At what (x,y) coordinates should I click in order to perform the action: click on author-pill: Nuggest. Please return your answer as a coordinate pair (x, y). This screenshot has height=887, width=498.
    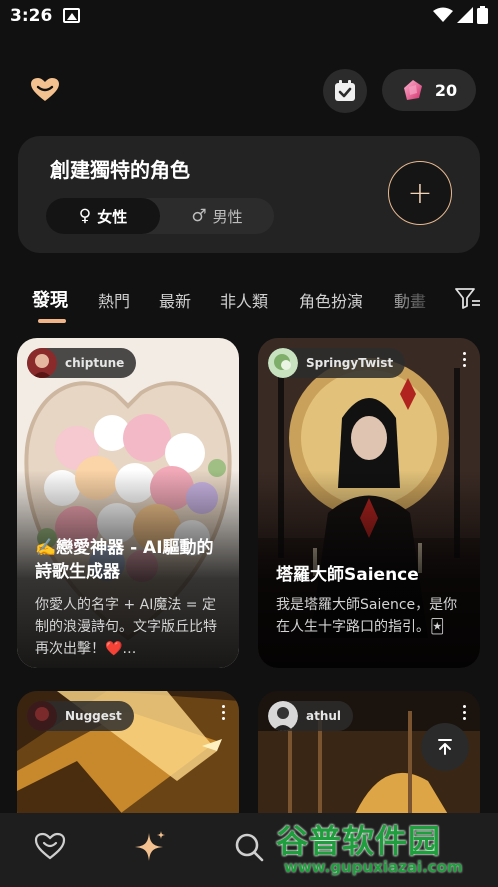
    Looking at the image, I should click on (80, 716).